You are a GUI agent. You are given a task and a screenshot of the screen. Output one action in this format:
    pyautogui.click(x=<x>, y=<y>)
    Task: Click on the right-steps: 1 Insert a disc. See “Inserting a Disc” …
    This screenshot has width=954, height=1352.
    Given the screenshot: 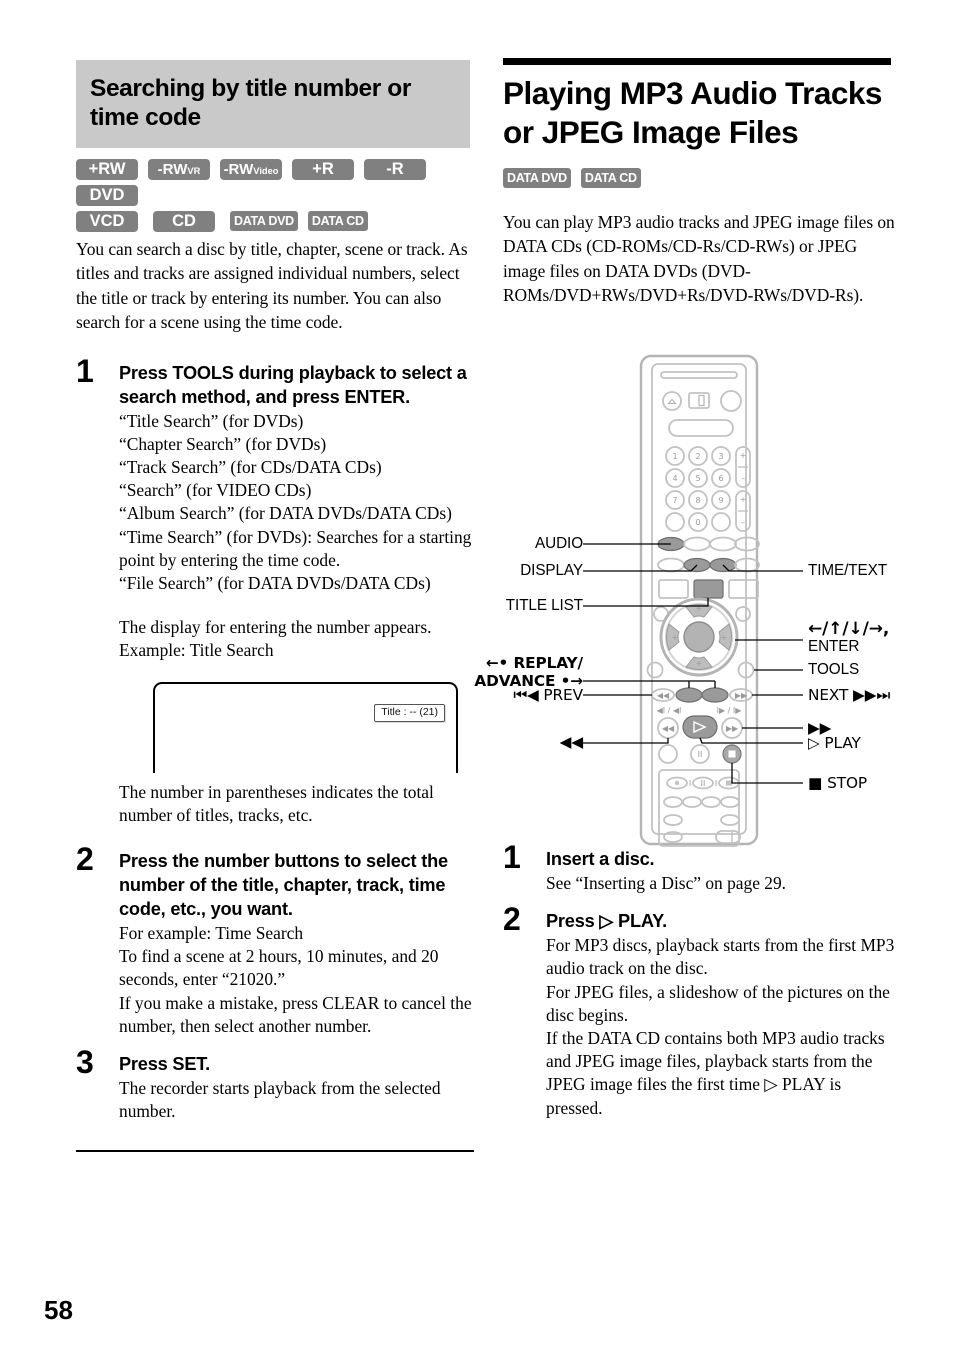 What is the action you would take?
    pyautogui.click(x=699, y=980)
    